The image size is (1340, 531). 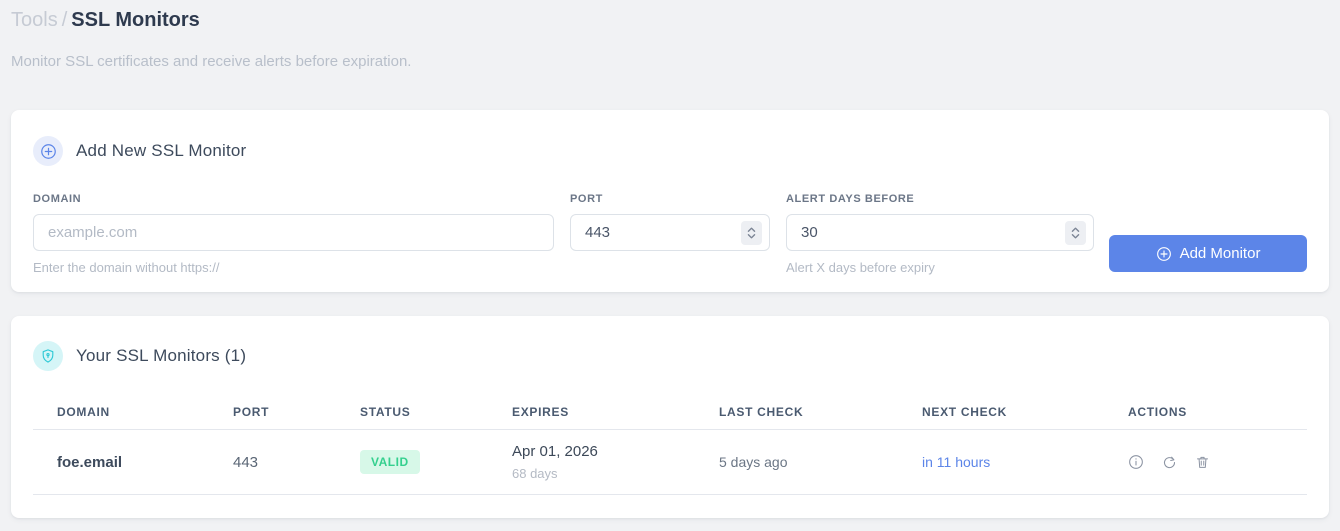 I want to click on alert-days-label: ALERT DAYS BEFORE, so click(x=850, y=199).